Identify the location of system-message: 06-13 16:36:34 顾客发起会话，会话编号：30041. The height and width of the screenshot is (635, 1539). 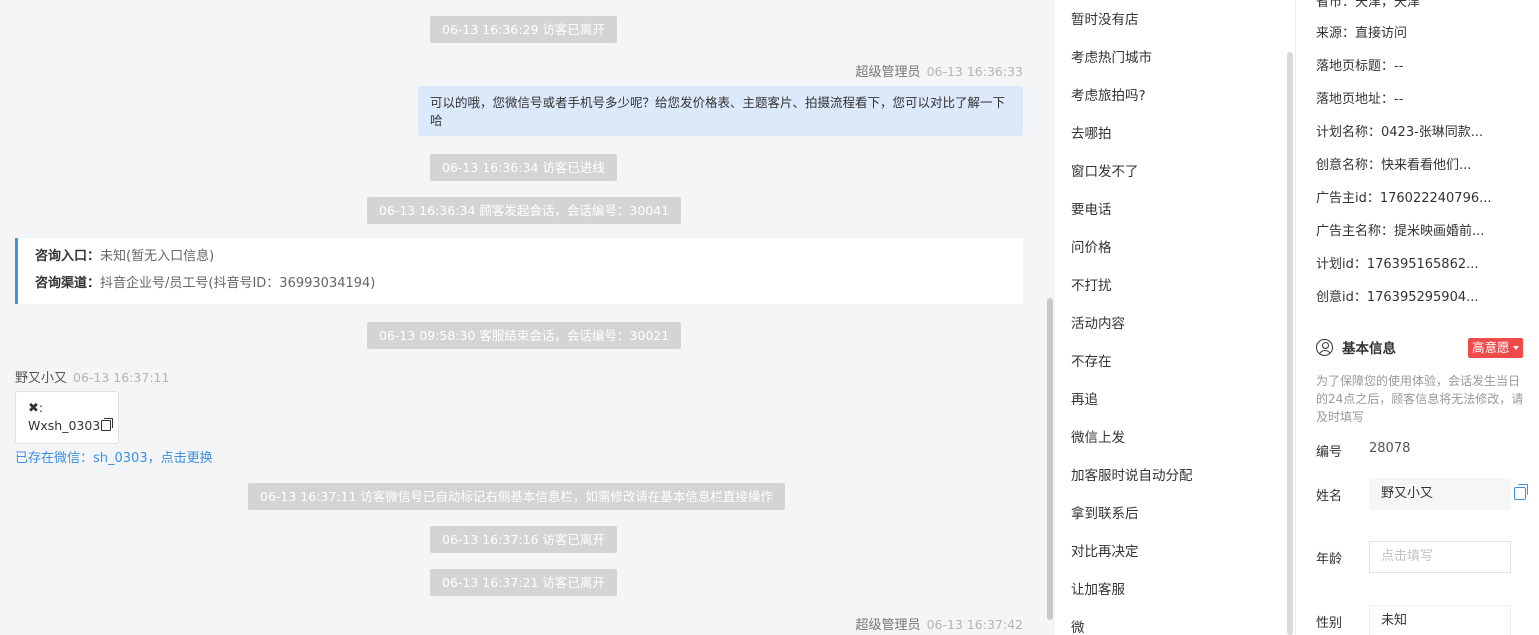
(524, 210).